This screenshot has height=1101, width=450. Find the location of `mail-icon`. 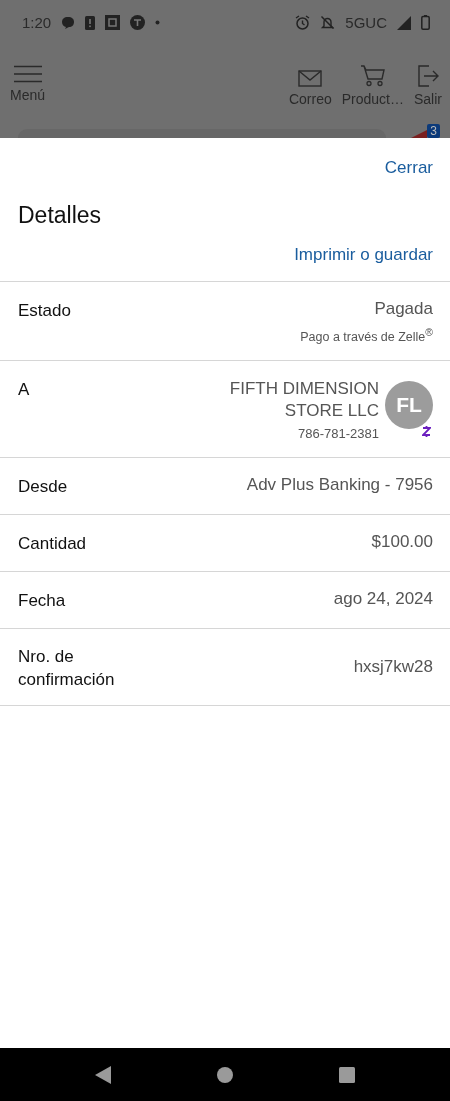

mail-icon is located at coordinates (310, 78).